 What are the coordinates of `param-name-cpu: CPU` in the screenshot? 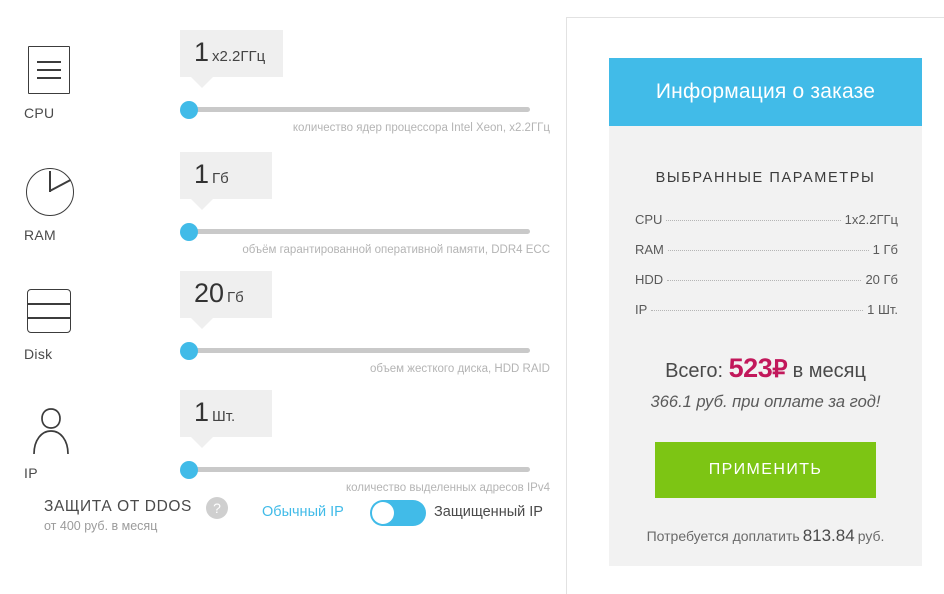 It's located at (649, 219).